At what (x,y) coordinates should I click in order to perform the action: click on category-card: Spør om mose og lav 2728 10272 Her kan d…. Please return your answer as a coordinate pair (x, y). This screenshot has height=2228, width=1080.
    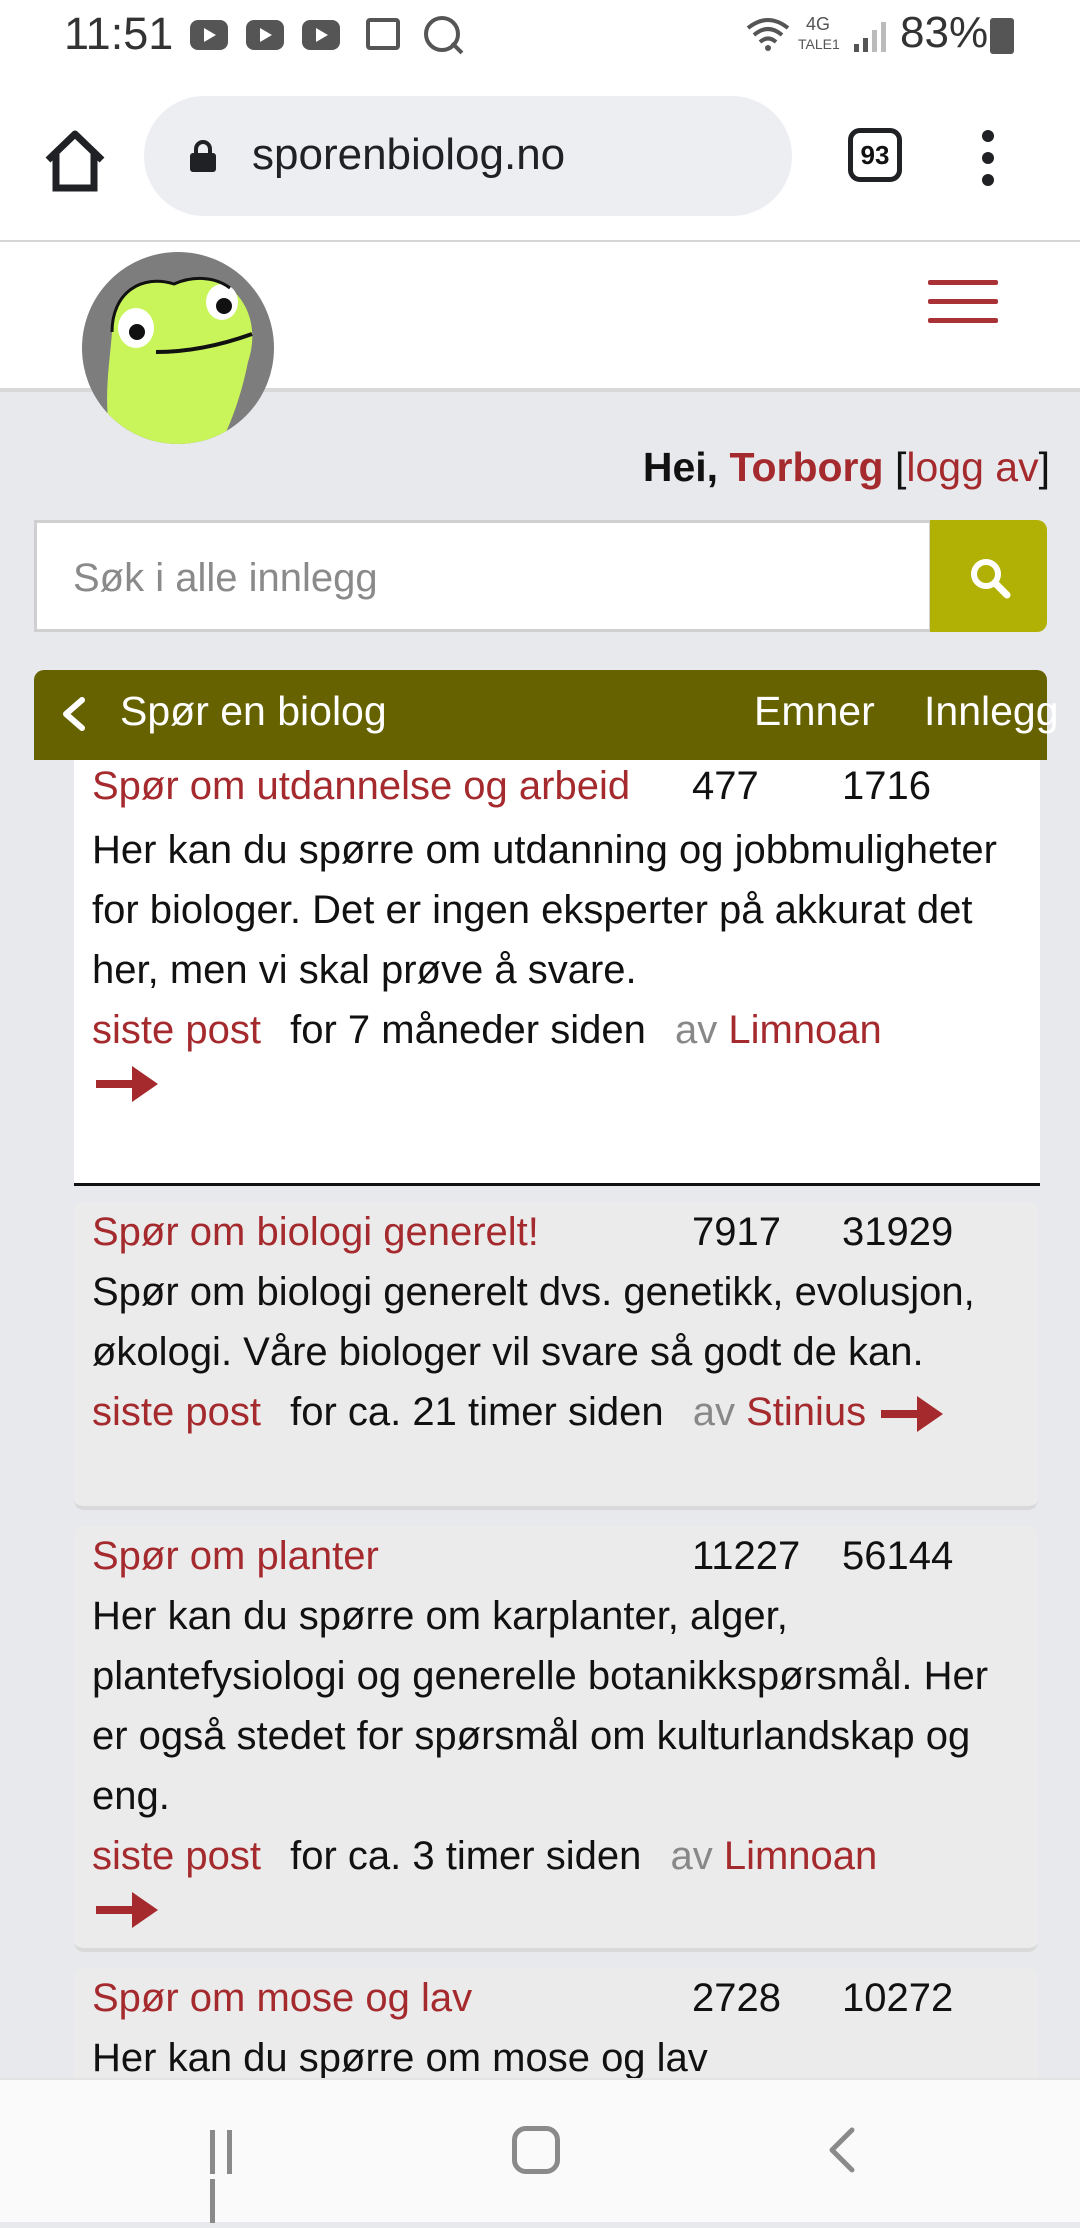
    Looking at the image, I should click on (556, 2023).